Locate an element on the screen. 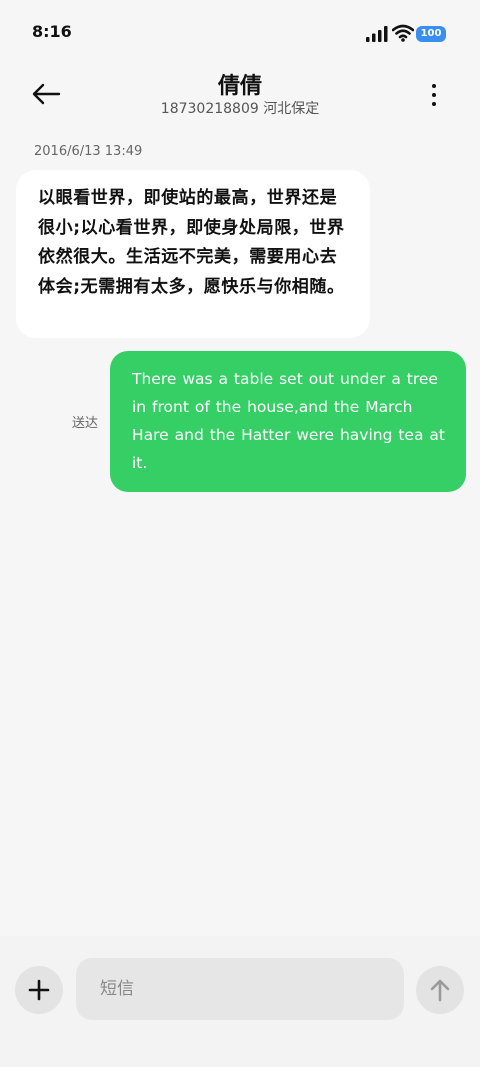 Image resolution: width=480 pixels, height=1067 pixels. plus-icon is located at coordinates (39, 990).